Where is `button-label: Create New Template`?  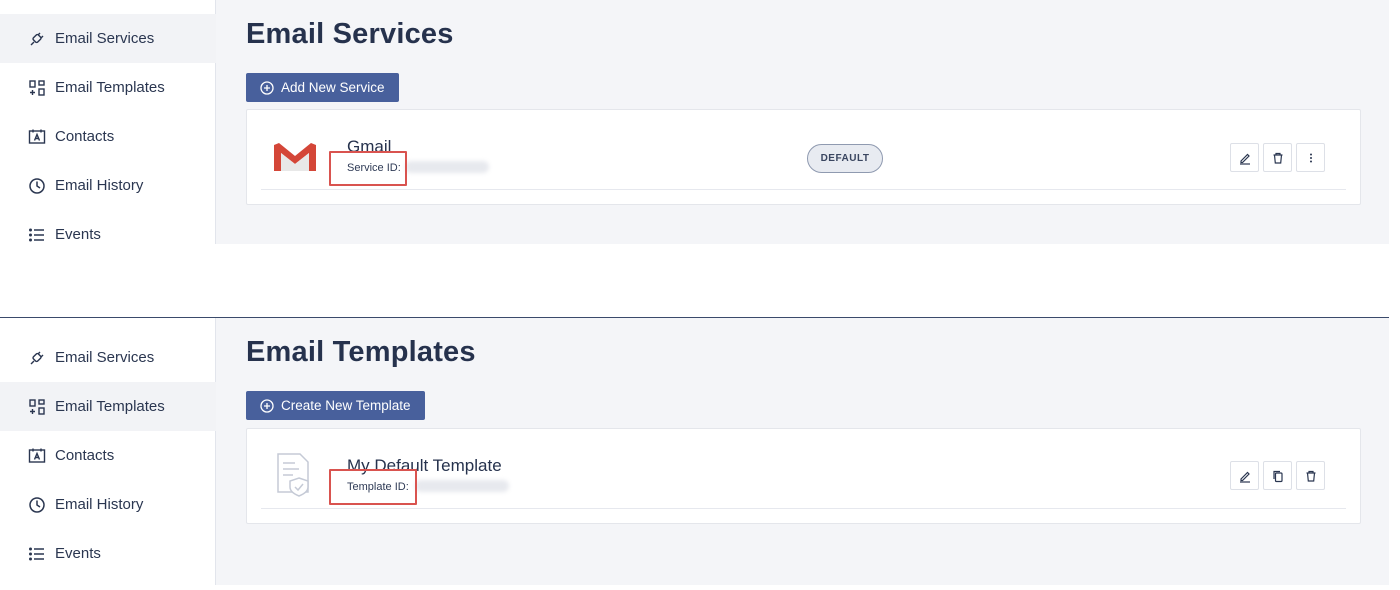
button-label: Create New Template is located at coordinates (346, 405).